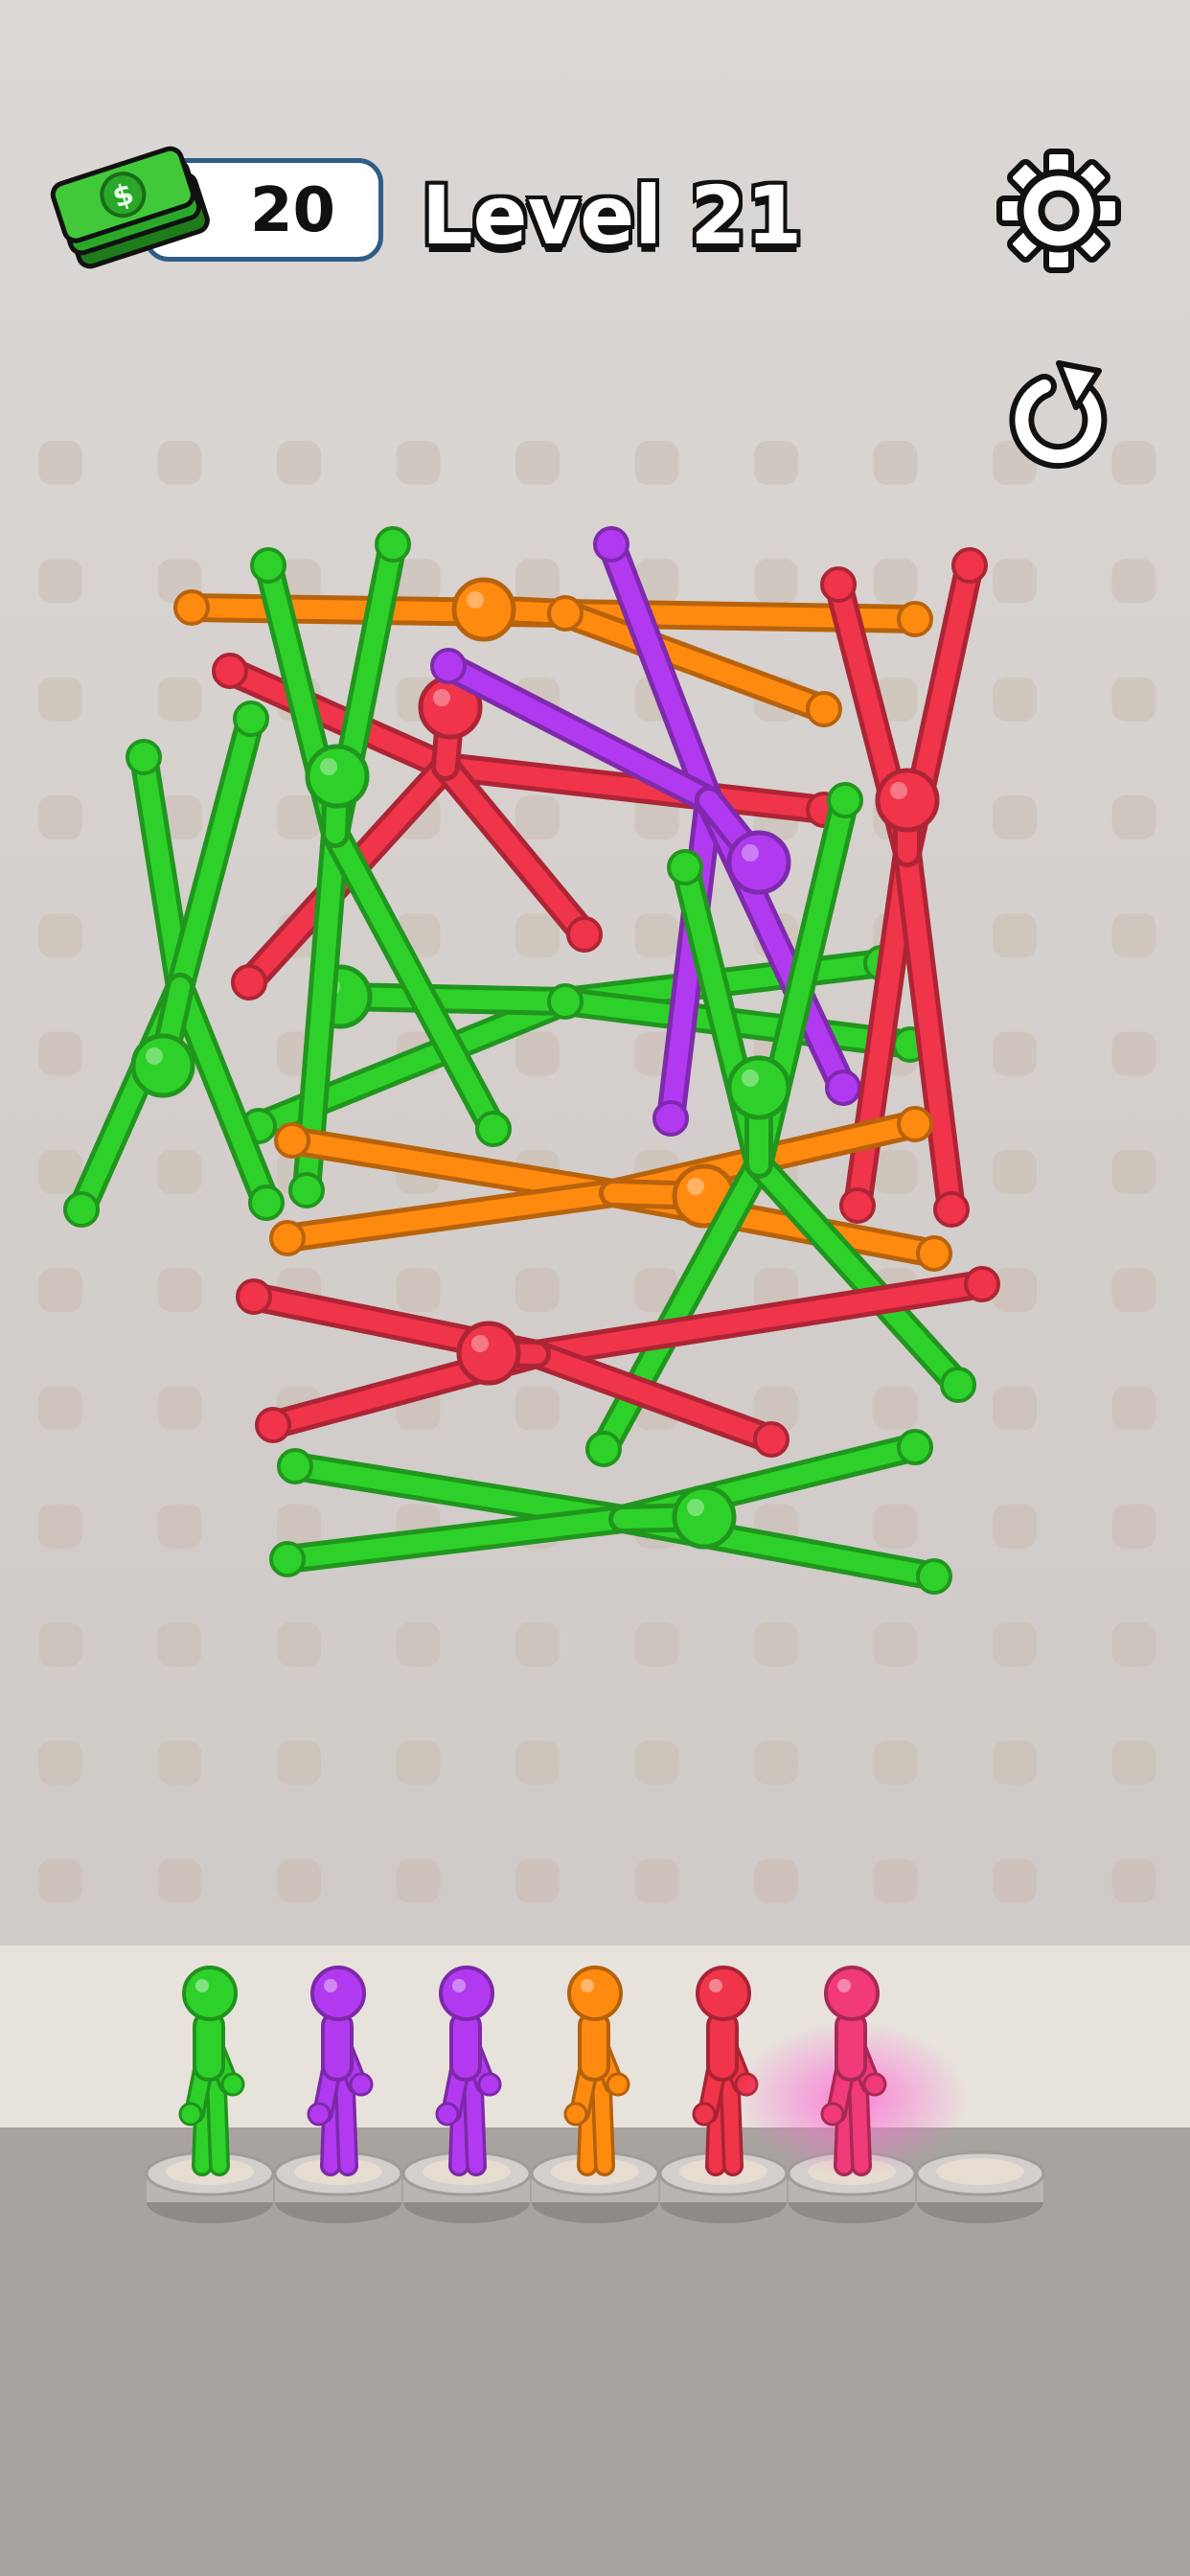 The width and height of the screenshot is (1190, 2576). I want to click on queued-stickman-orange, so click(596, 2071).